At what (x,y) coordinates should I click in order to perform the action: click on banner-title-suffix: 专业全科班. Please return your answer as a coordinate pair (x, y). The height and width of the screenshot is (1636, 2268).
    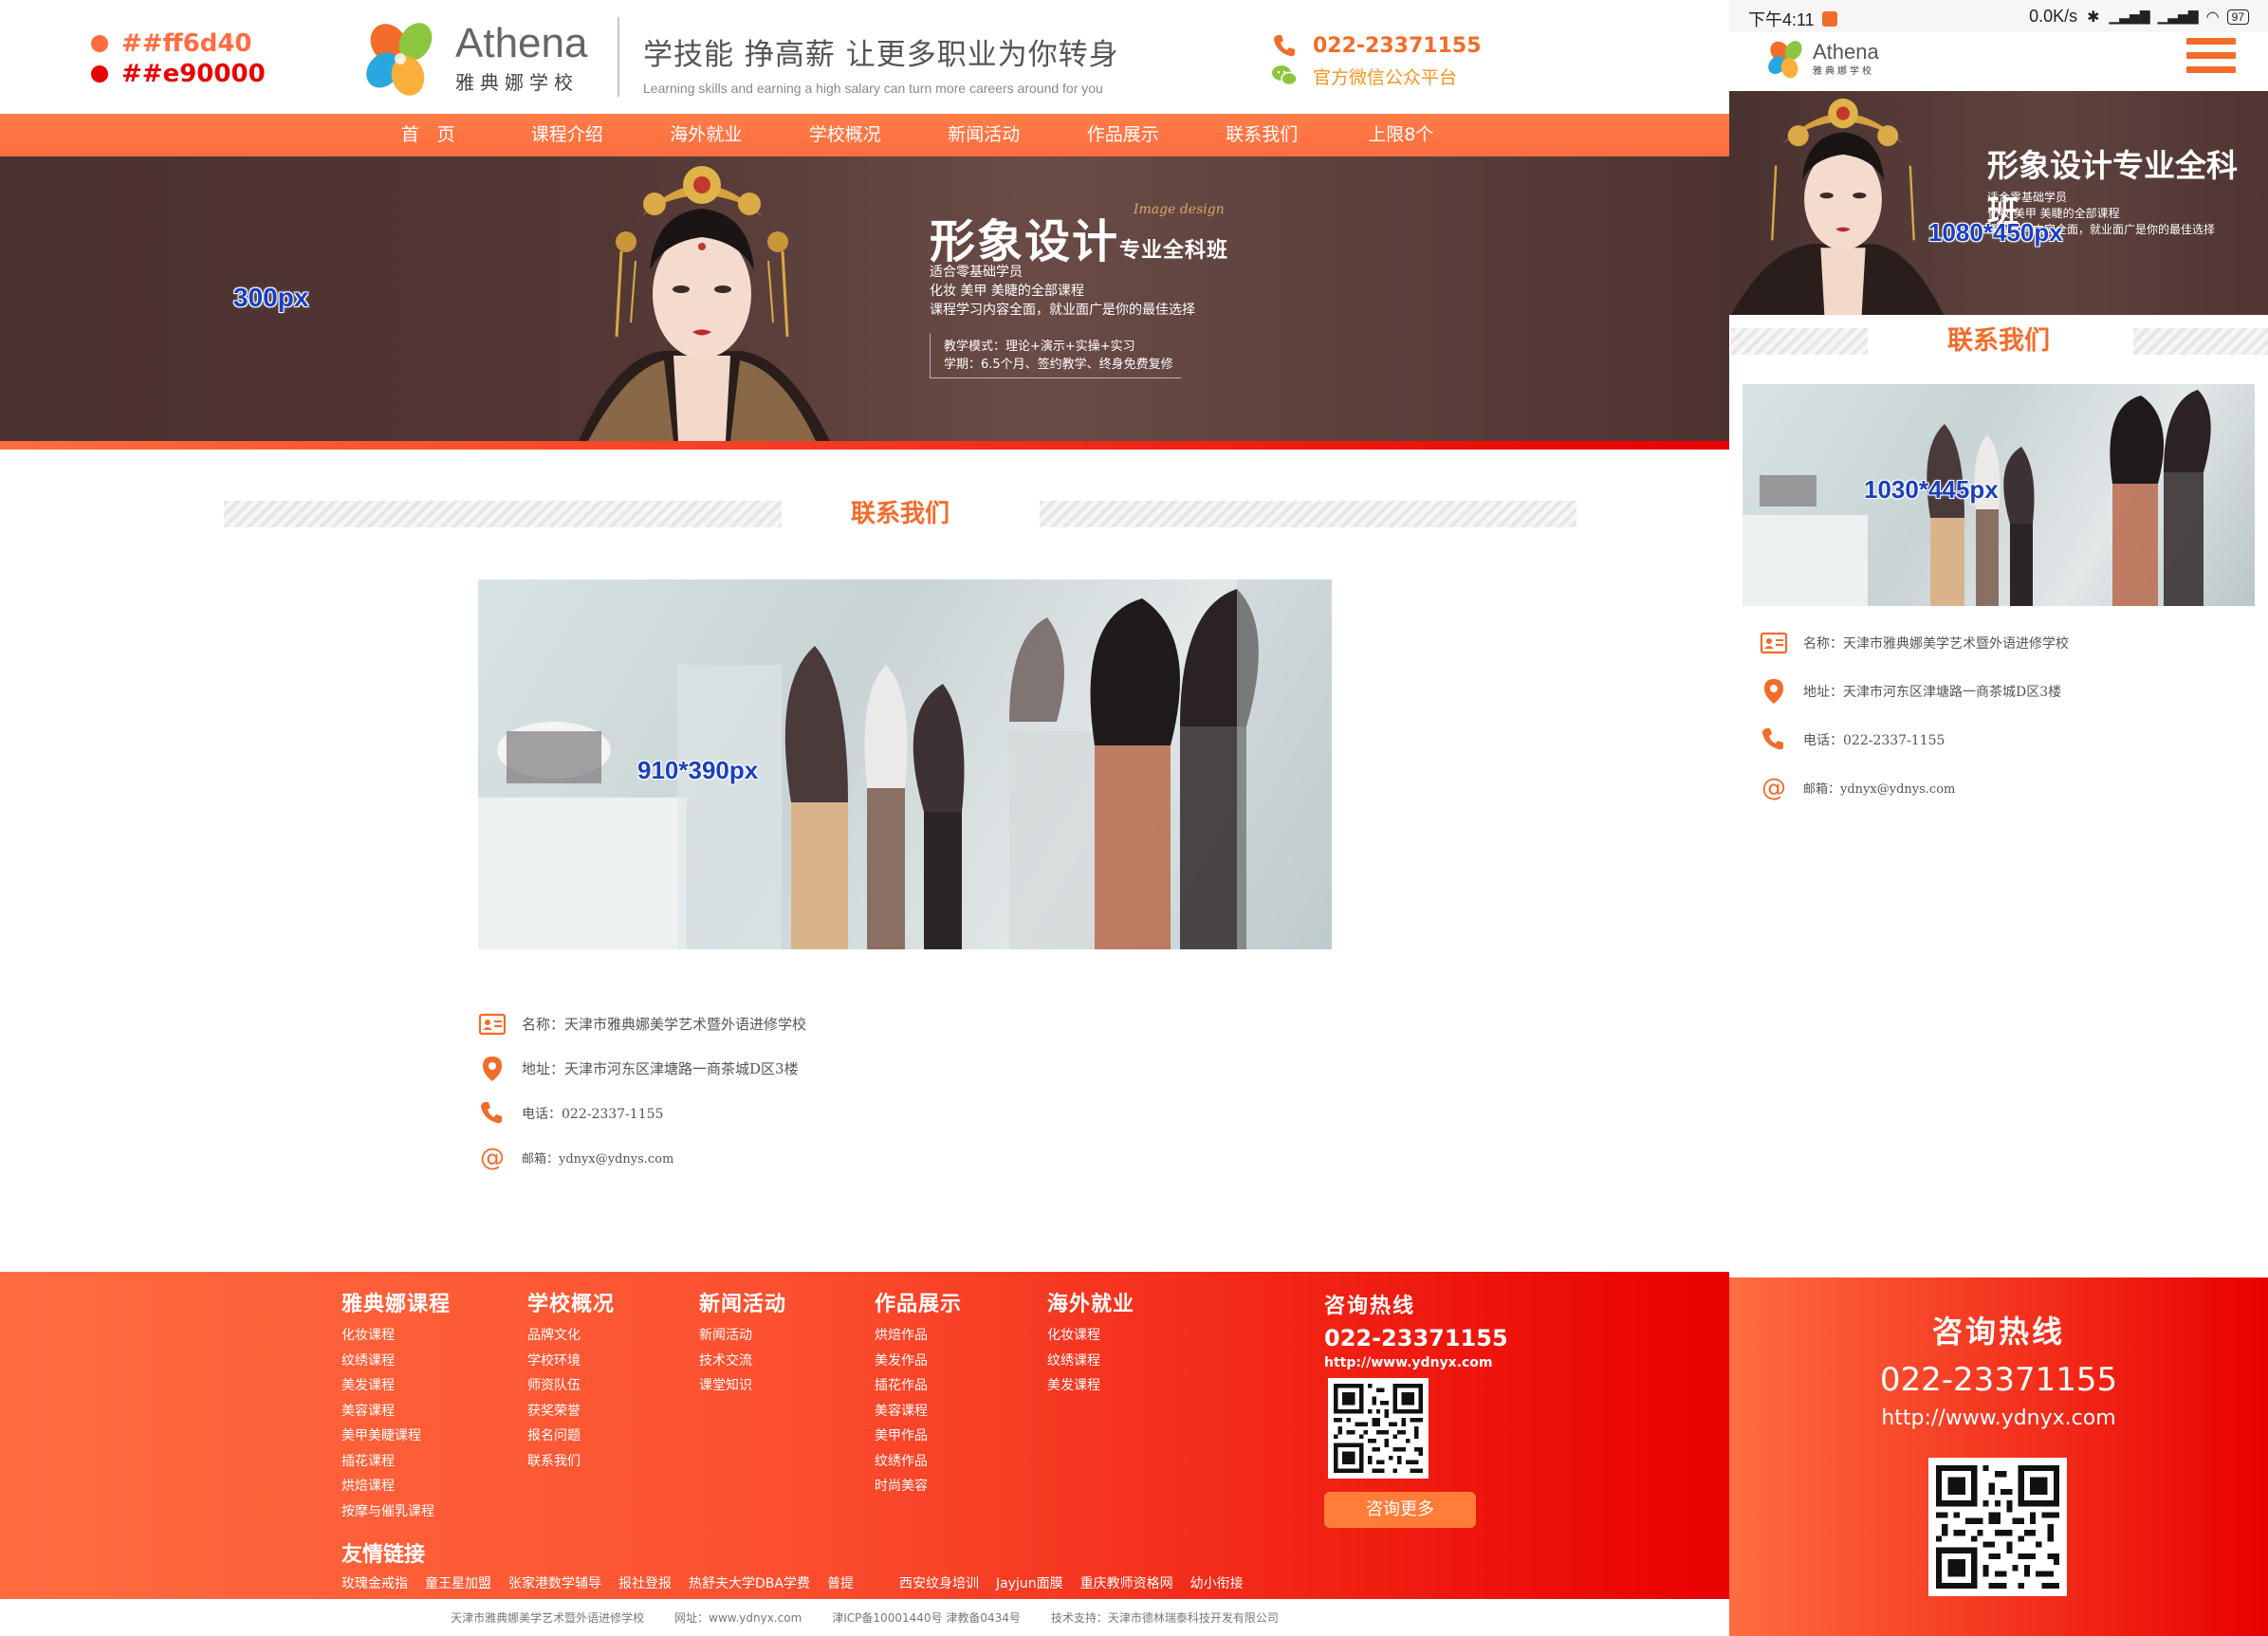
    Looking at the image, I should click on (1174, 251).